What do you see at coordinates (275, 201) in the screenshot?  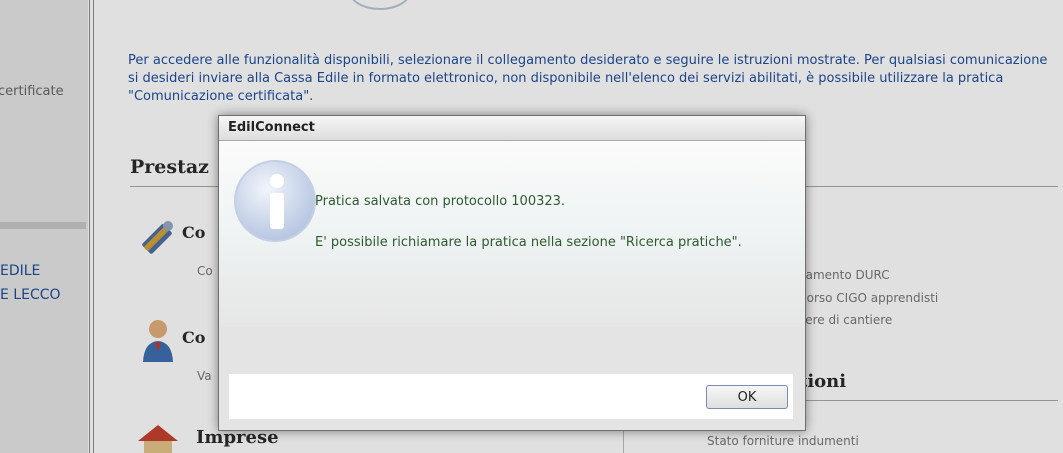 I see `info-icon` at bounding box center [275, 201].